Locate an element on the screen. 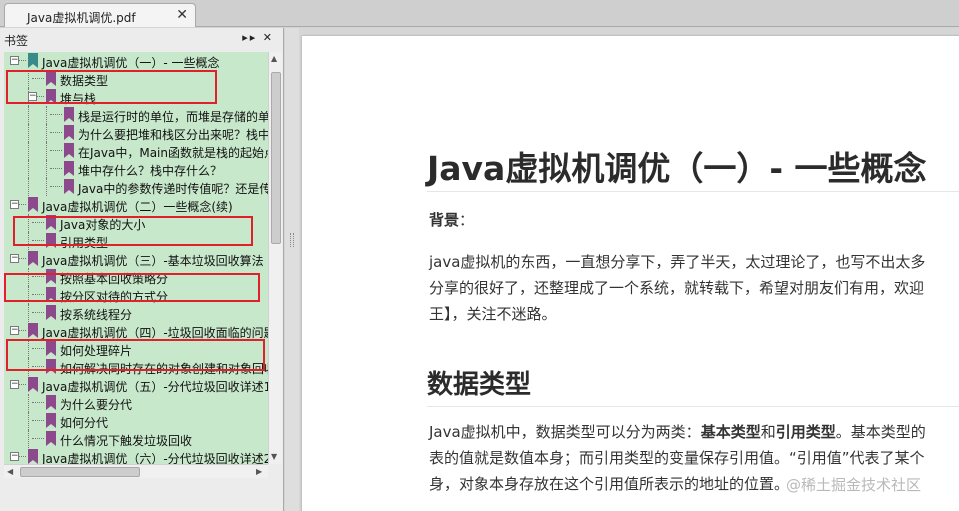 The width and height of the screenshot is (959, 511). bookmark-item: − Java虚拟机调优（六）-分代垃圾回收详述2 is located at coordinates (136, 456).